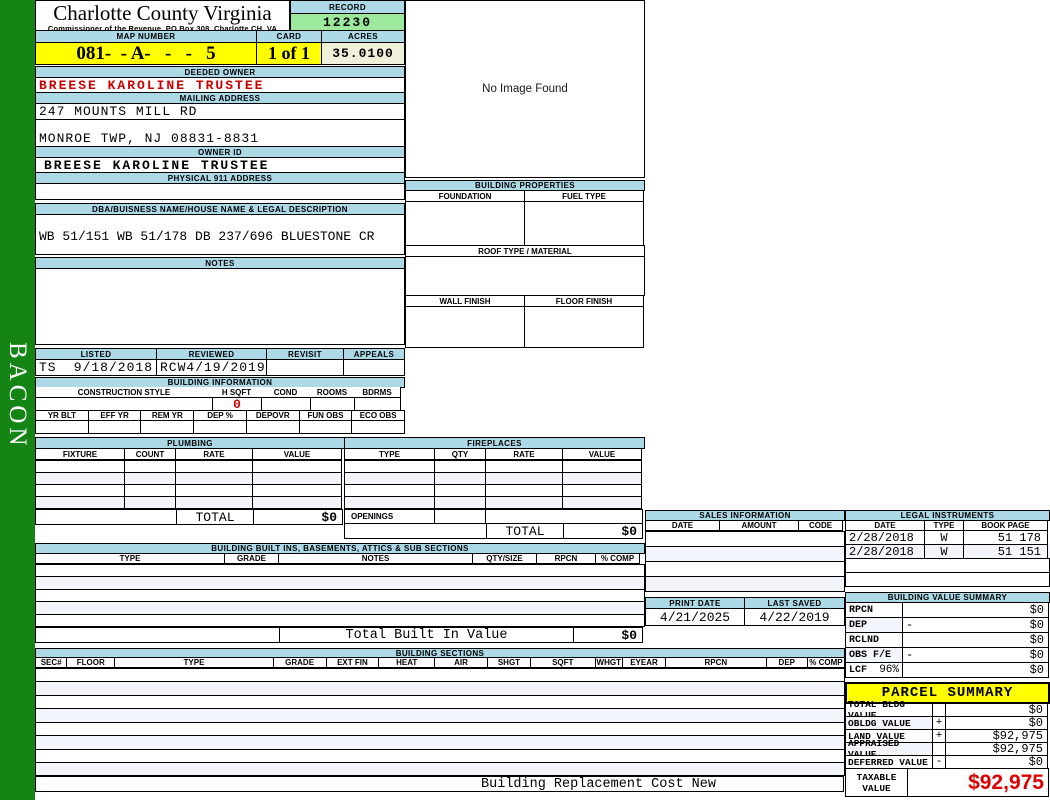  I want to click on reviewed-by: RCW, so click(173, 367).